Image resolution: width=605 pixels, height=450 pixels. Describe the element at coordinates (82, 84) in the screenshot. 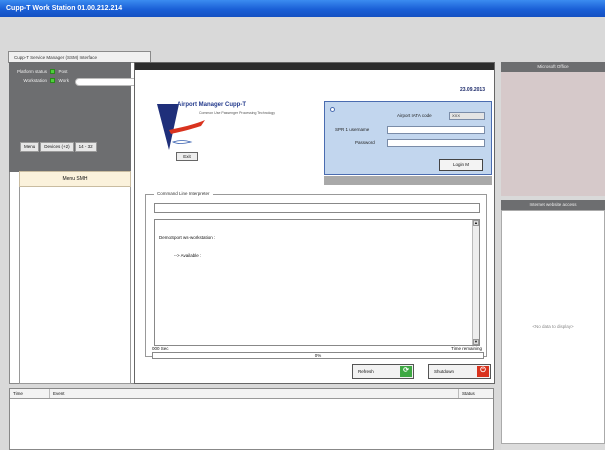

I see `status-panel: Platform status Post Workstation Work` at that location.